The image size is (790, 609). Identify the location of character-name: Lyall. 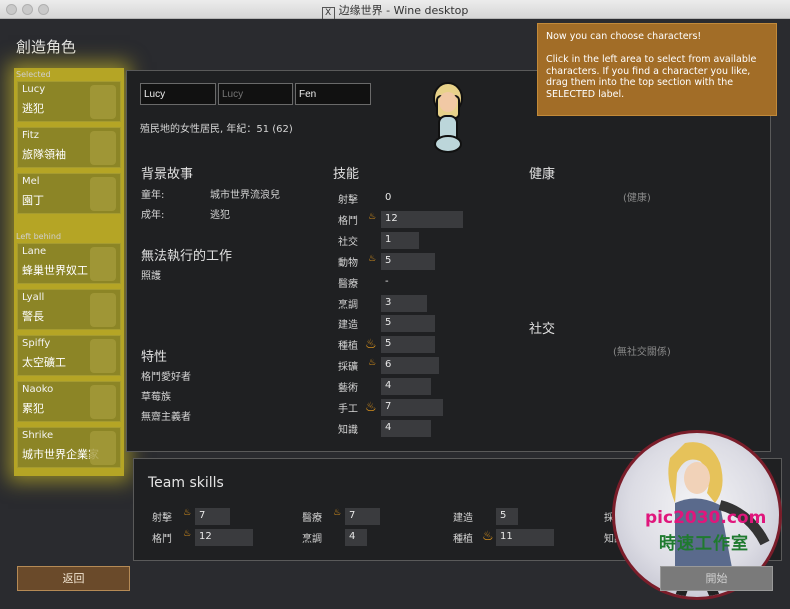
(33, 297).